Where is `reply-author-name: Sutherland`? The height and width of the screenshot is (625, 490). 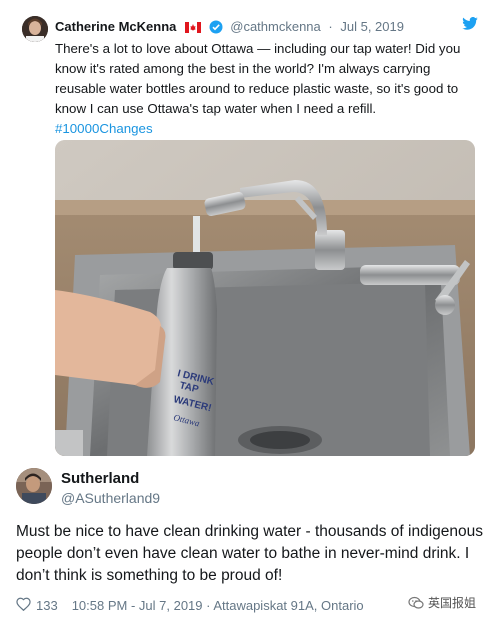
reply-author-name: Sutherland is located at coordinates (100, 478).